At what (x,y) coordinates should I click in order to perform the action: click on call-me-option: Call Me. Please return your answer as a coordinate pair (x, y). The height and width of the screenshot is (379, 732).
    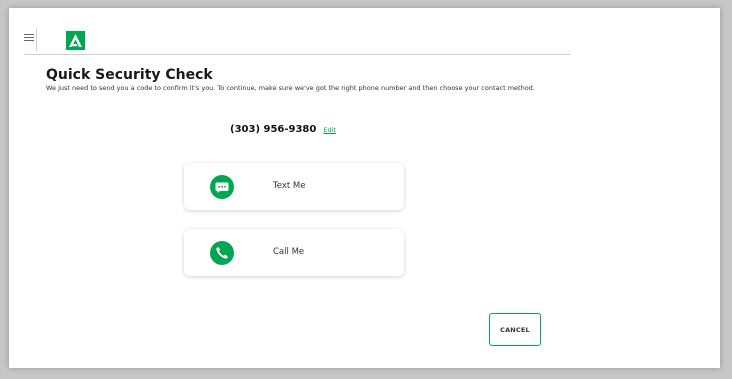
    Looking at the image, I should click on (294, 252).